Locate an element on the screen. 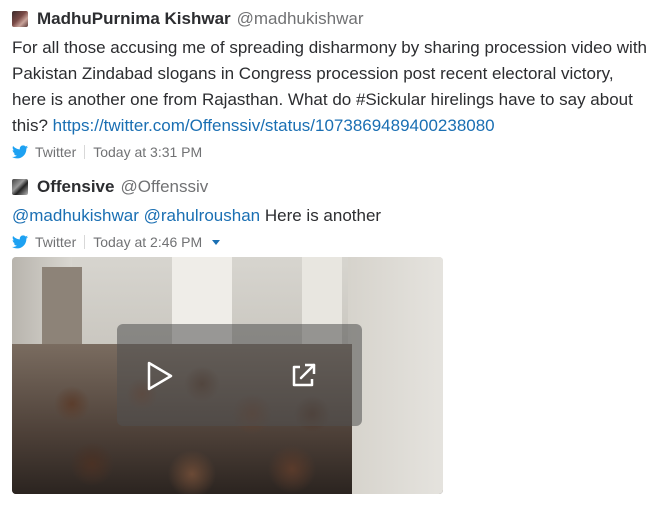  external-link-icon is located at coordinates (303, 376).